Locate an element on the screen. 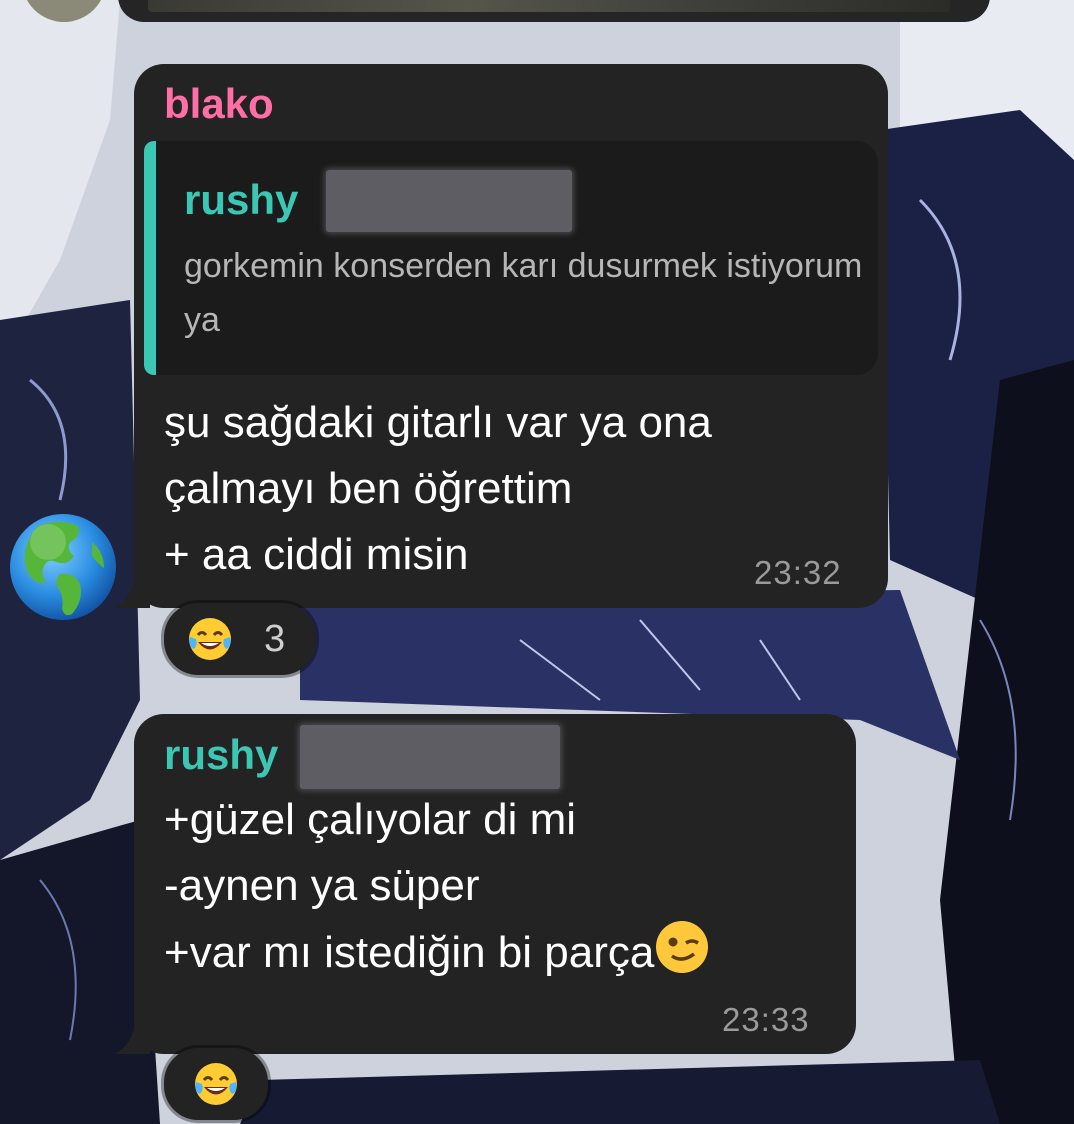 This screenshot has width=1074, height=1124. reaction-chip: 3 is located at coordinates (240, 639).